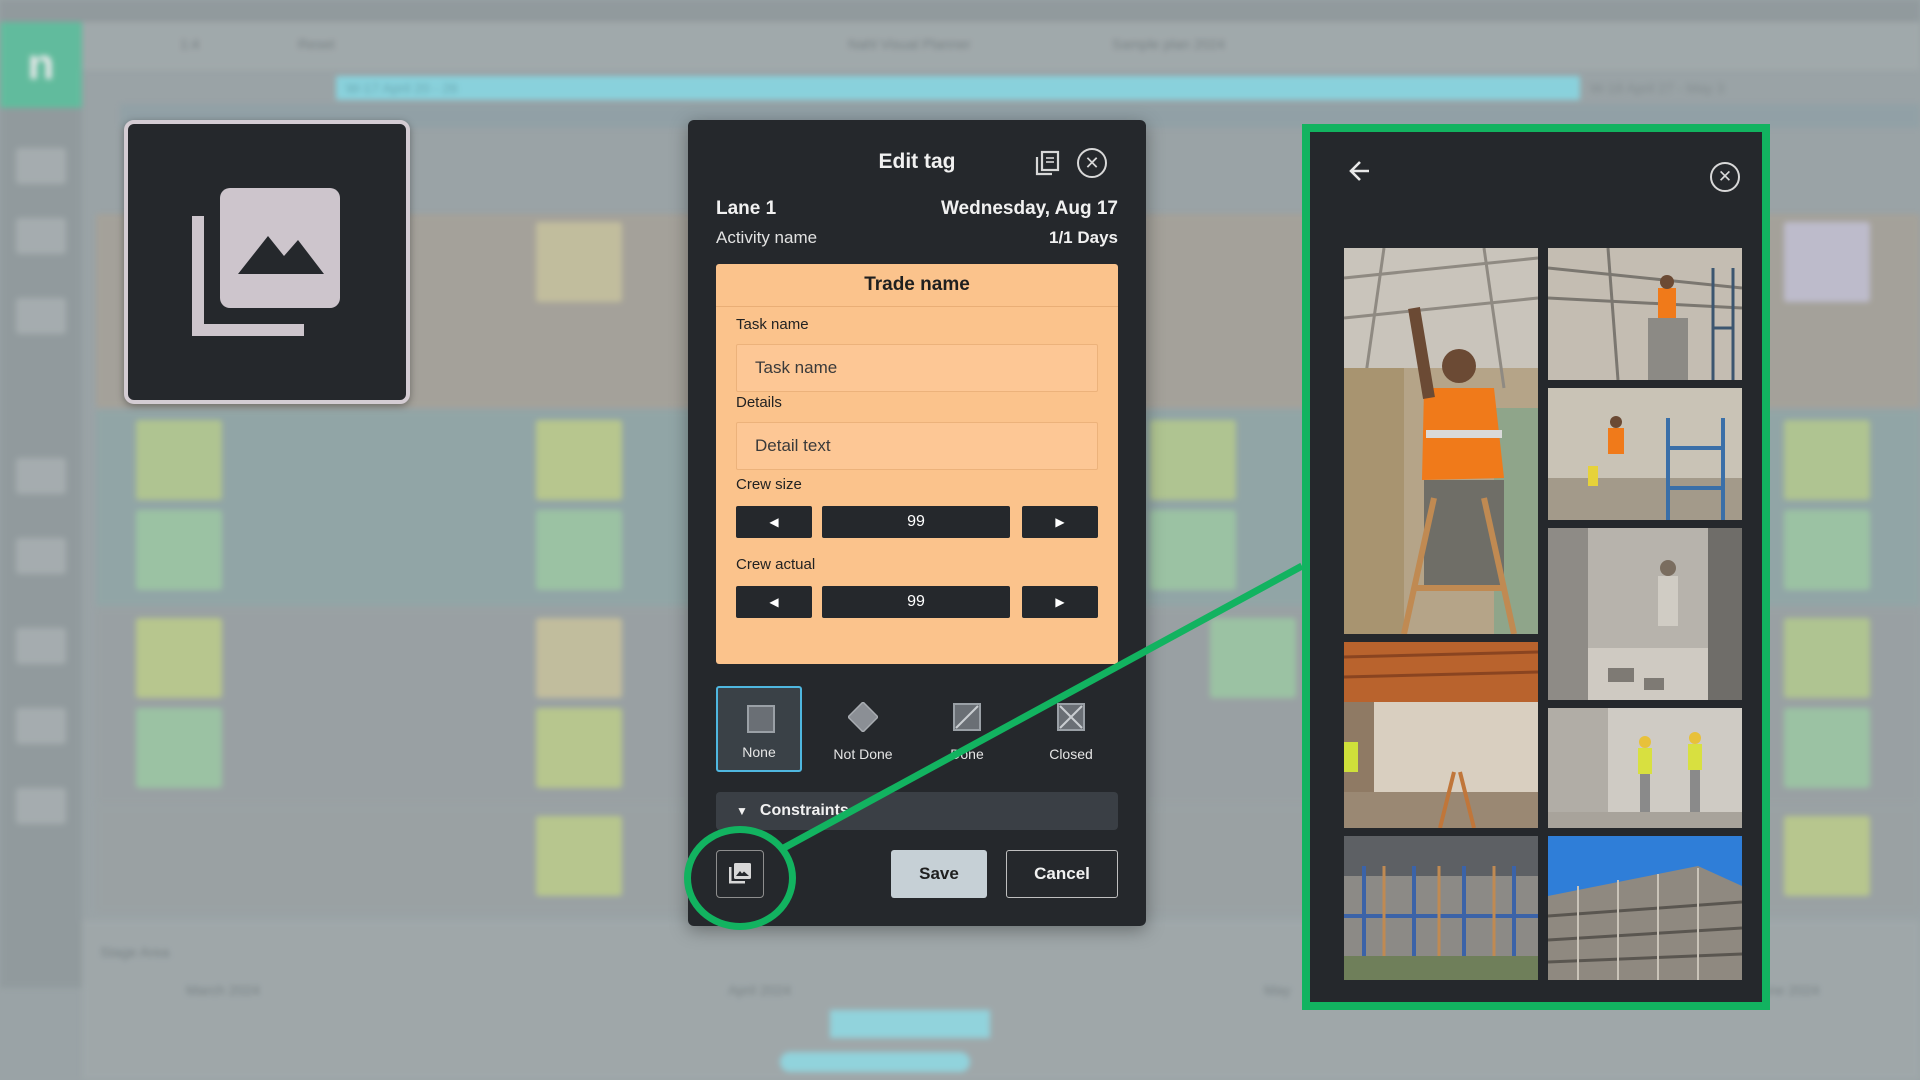  I want to click on status-none-option: None, so click(759, 729).